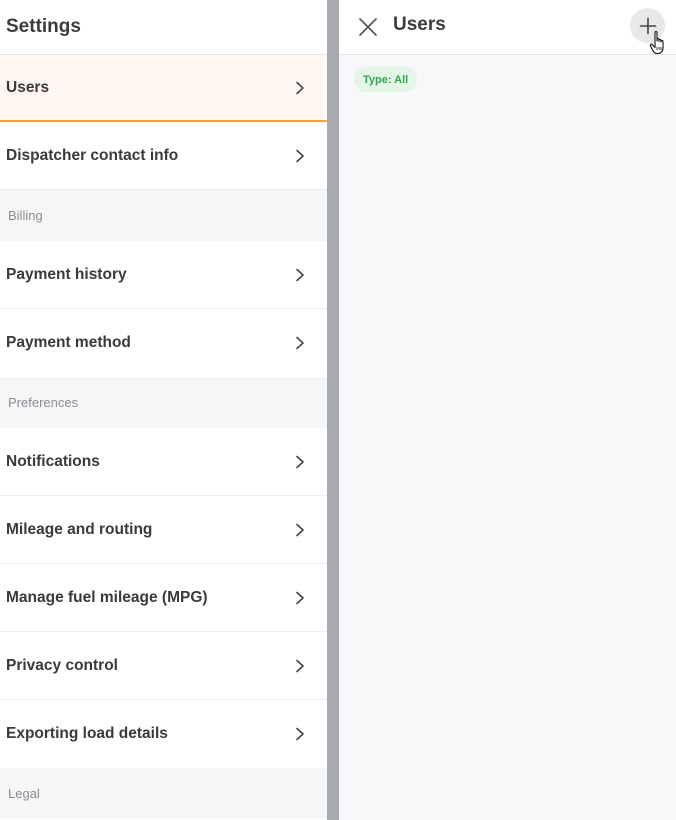  I want to click on menu-item-privacy-control: Privacy control, so click(163, 666).